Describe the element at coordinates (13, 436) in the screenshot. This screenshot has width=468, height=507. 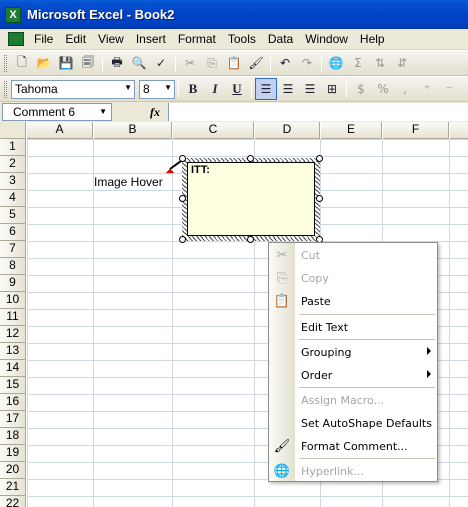
I see `row-header: 18` at that location.